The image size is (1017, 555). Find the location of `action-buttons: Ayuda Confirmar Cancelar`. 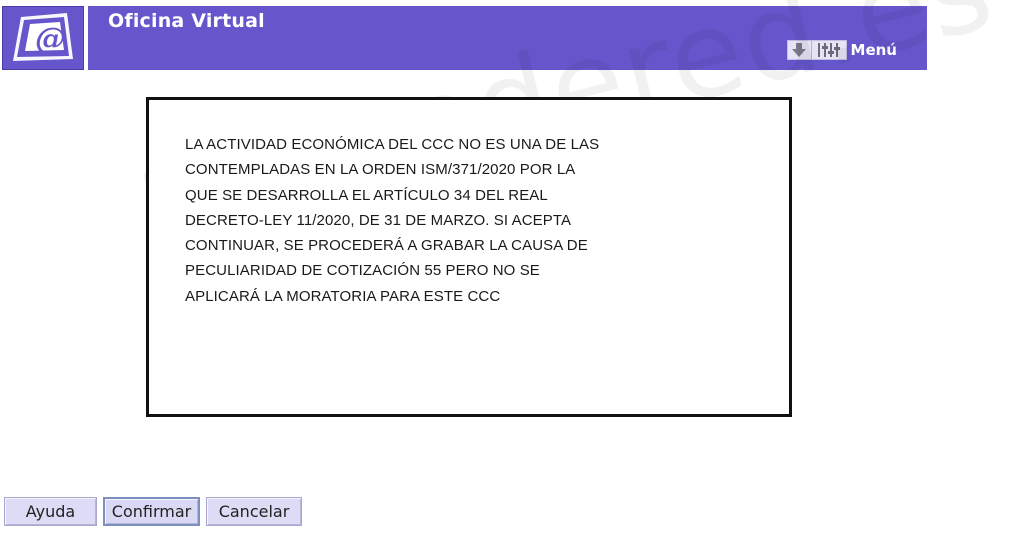

action-buttons: Ayuda Confirmar Cancelar is located at coordinates (153, 511).